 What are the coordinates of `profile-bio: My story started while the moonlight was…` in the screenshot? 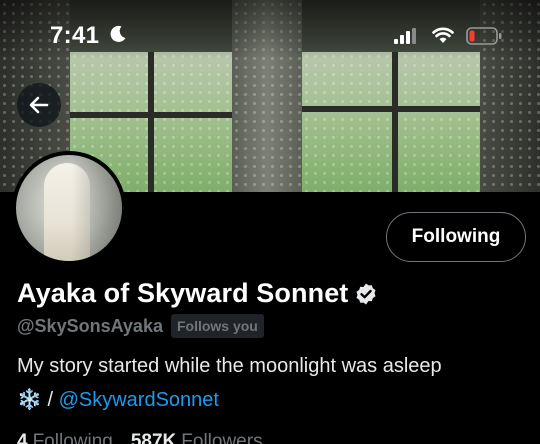 It's located at (272, 383).